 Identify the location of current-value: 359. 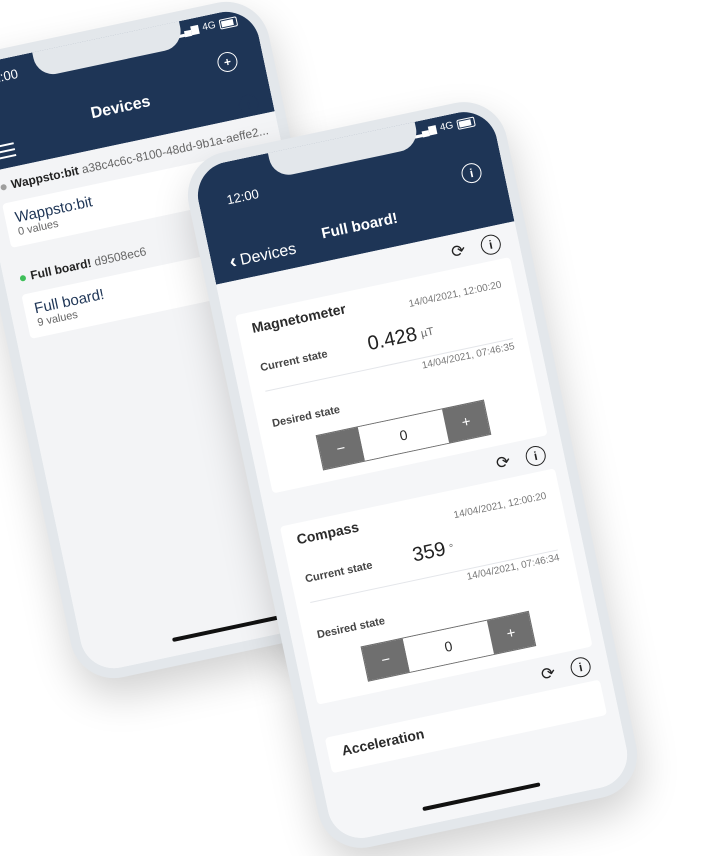
(429, 552).